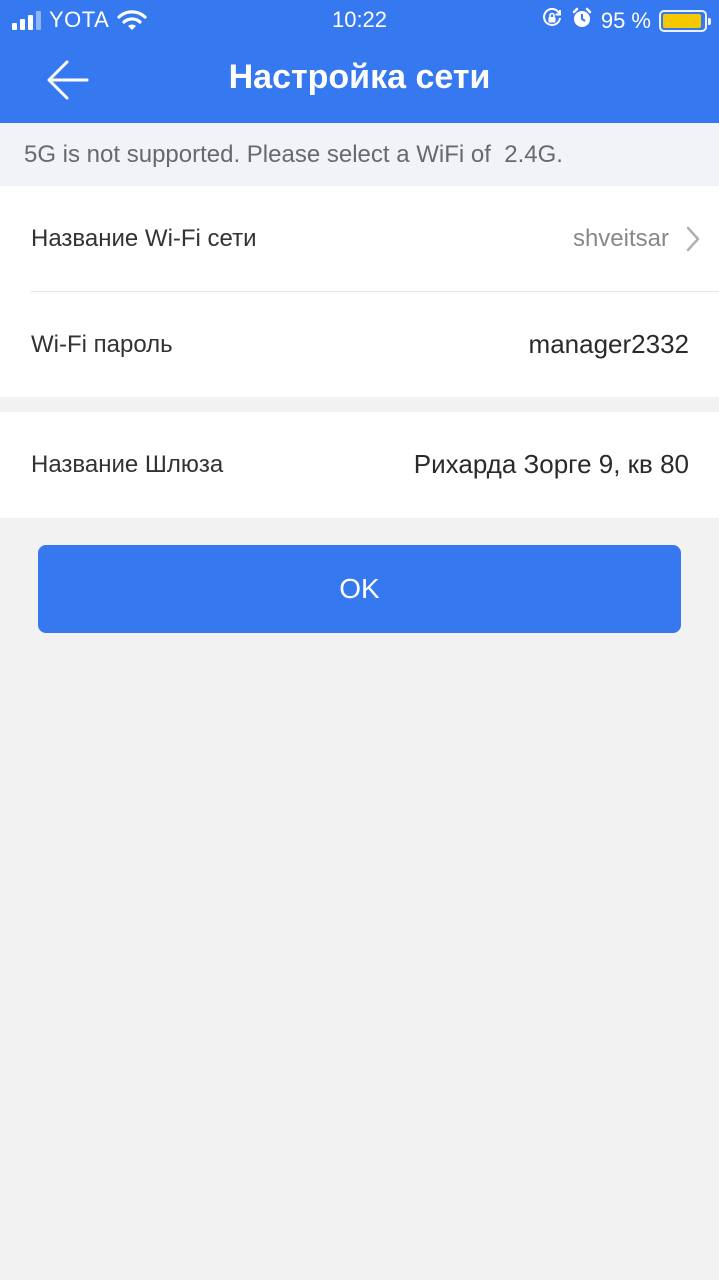 The width and height of the screenshot is (719, 1280). What do you see at coordinates (359, 77) in the screenshot?
I see `page-title: Настройка сети` at bounding box center [359, 77].